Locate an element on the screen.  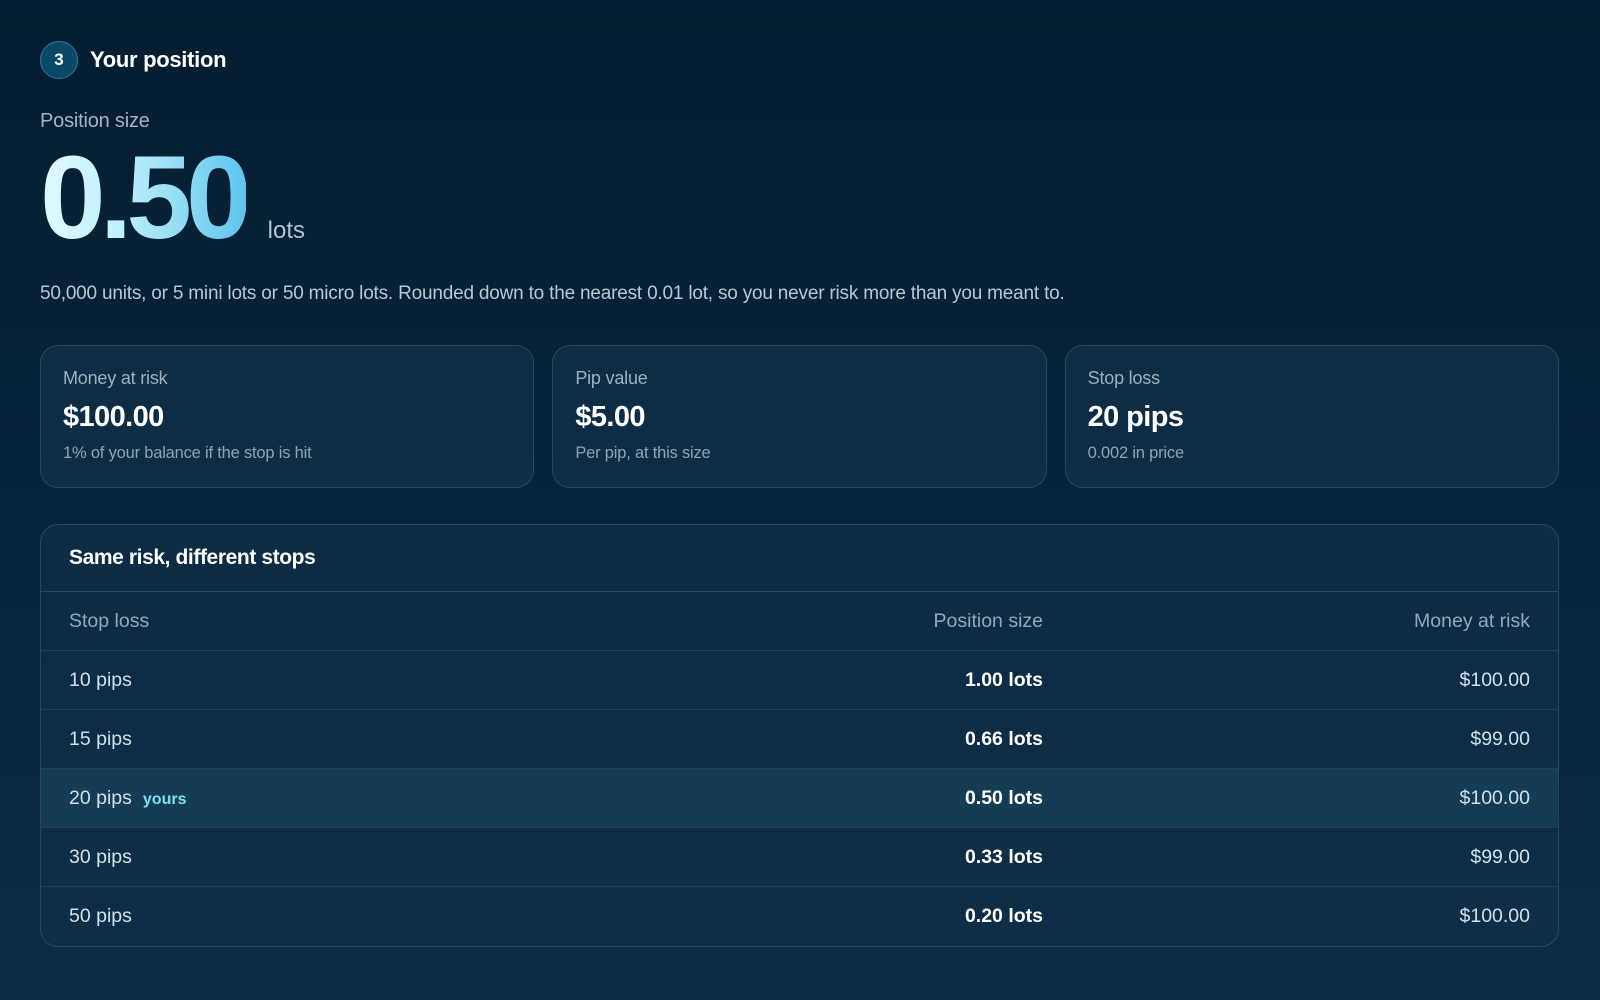
step-number-badge: 3 is located at coordinates (59, 60).